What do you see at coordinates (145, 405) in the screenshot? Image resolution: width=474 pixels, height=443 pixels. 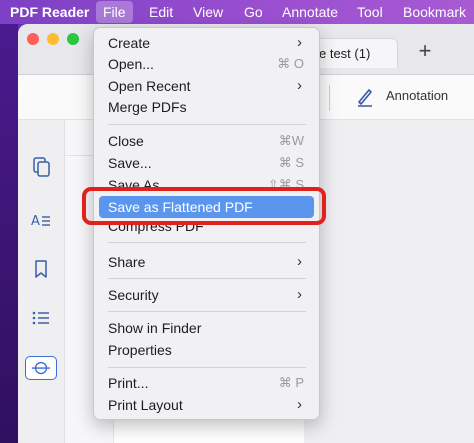 I see `menu-item-label: Print Layout` at bounding box center [145, 405].